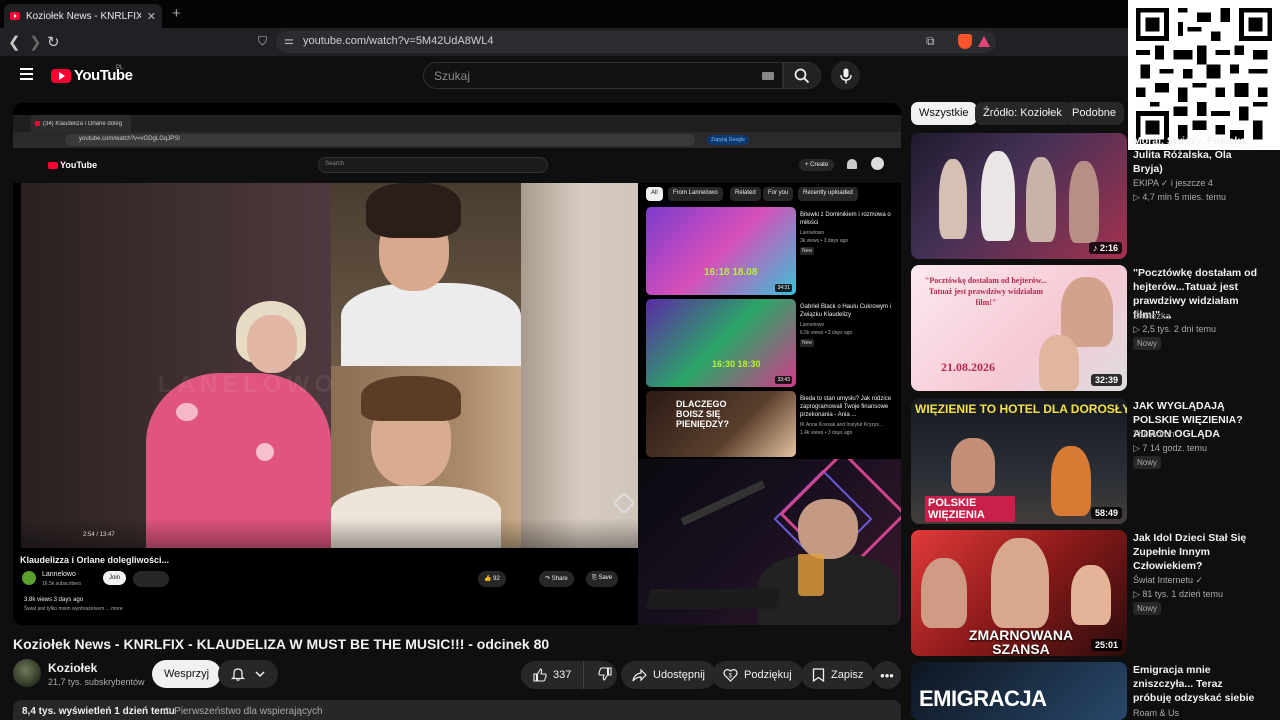 Image resolution: width=1280 pixels, height=720 pixels. I want to click on embedded-chip-recent: Recently uploaded, so click(828, 194).